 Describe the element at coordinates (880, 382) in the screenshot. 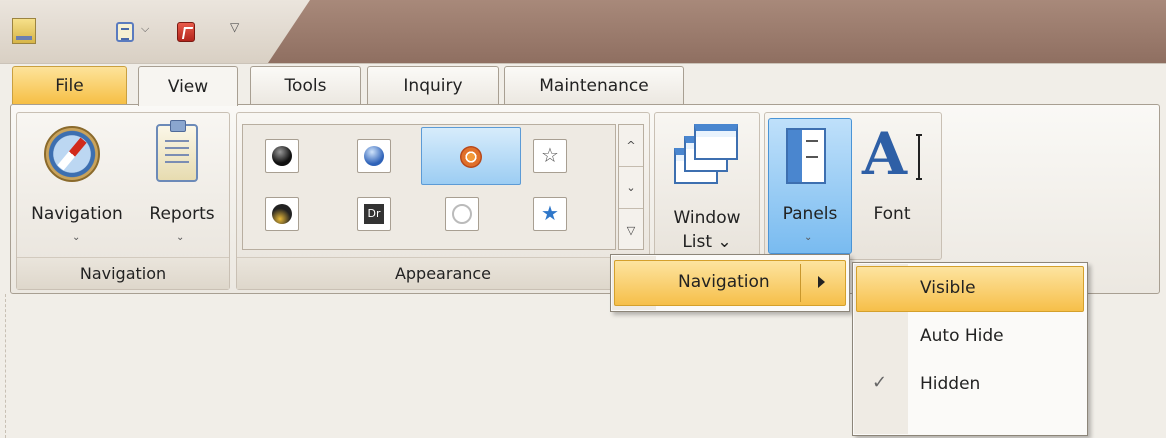

I see `checkmark-icon: ✓` at that location.